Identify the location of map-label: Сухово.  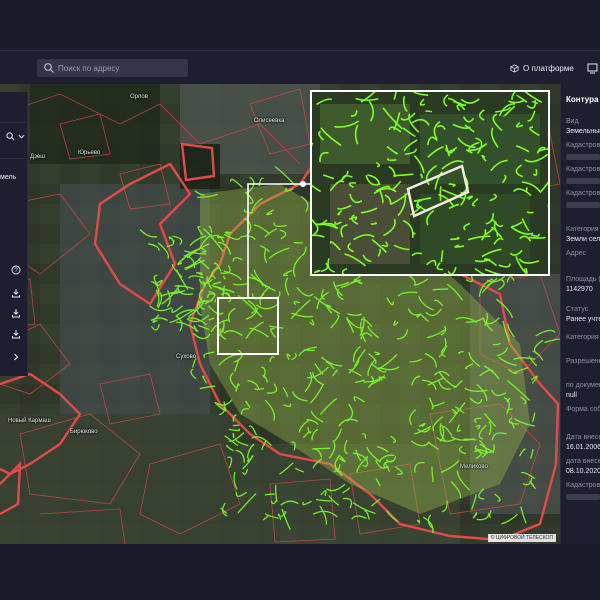
(186, 357).